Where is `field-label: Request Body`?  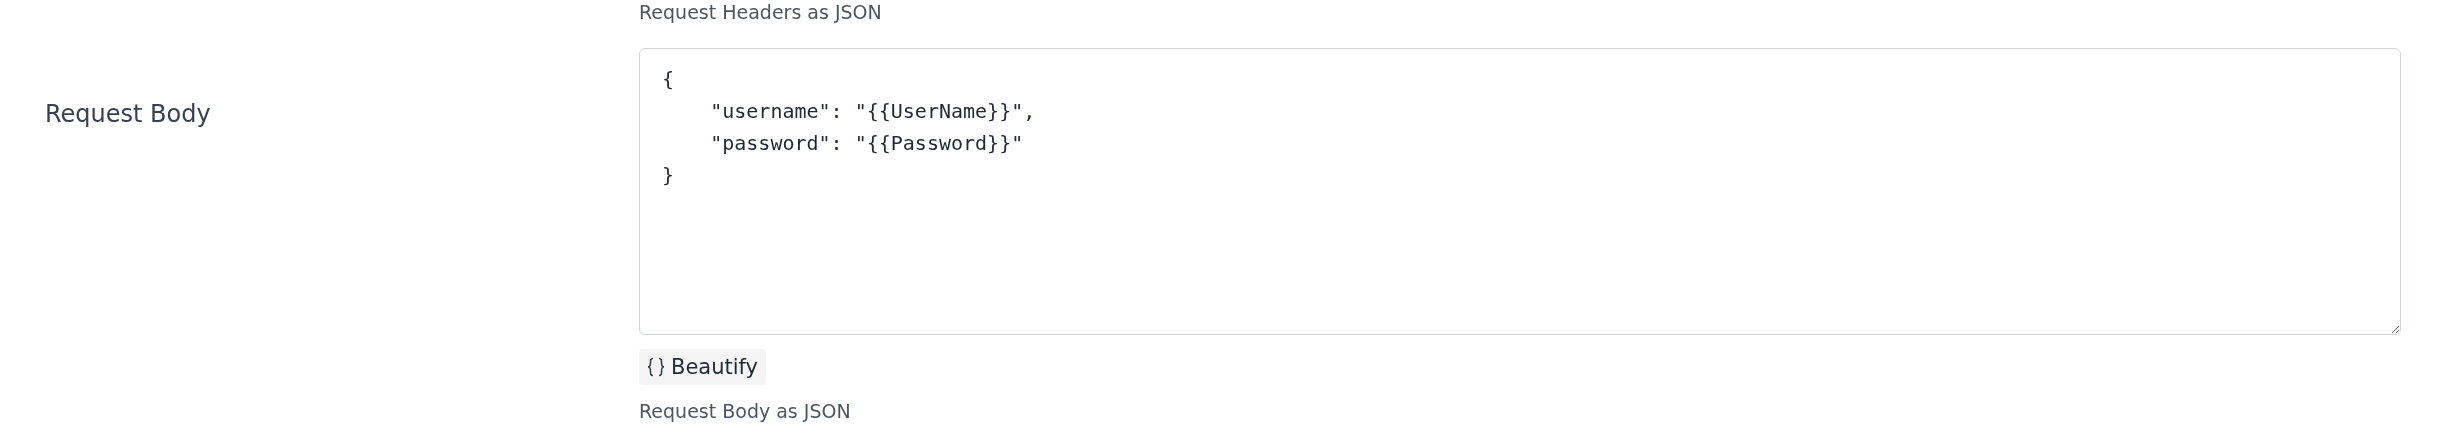 field-label: Request Body is located at coordinates (128, 114).